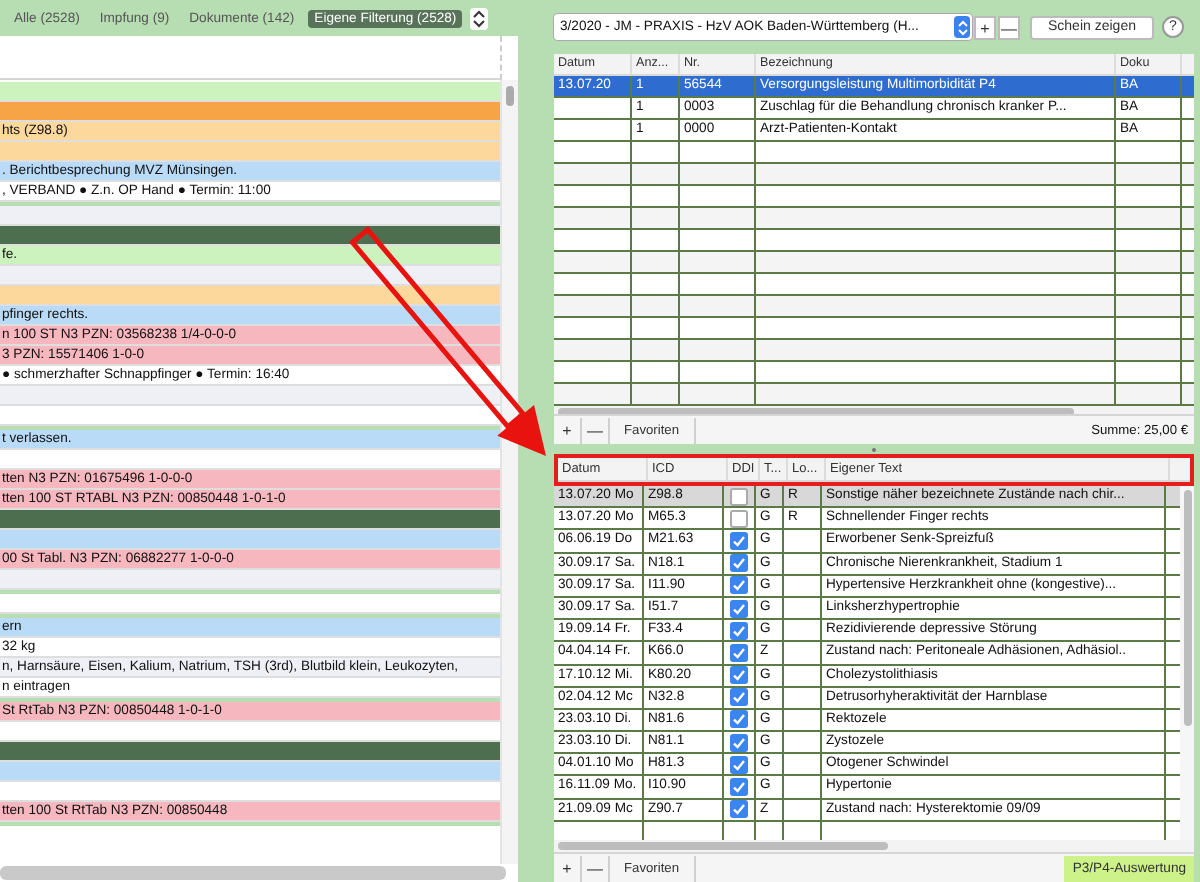 The width and height of the screenshot is (1200, 882). I want to click on add-button: +, so click(985, 27).